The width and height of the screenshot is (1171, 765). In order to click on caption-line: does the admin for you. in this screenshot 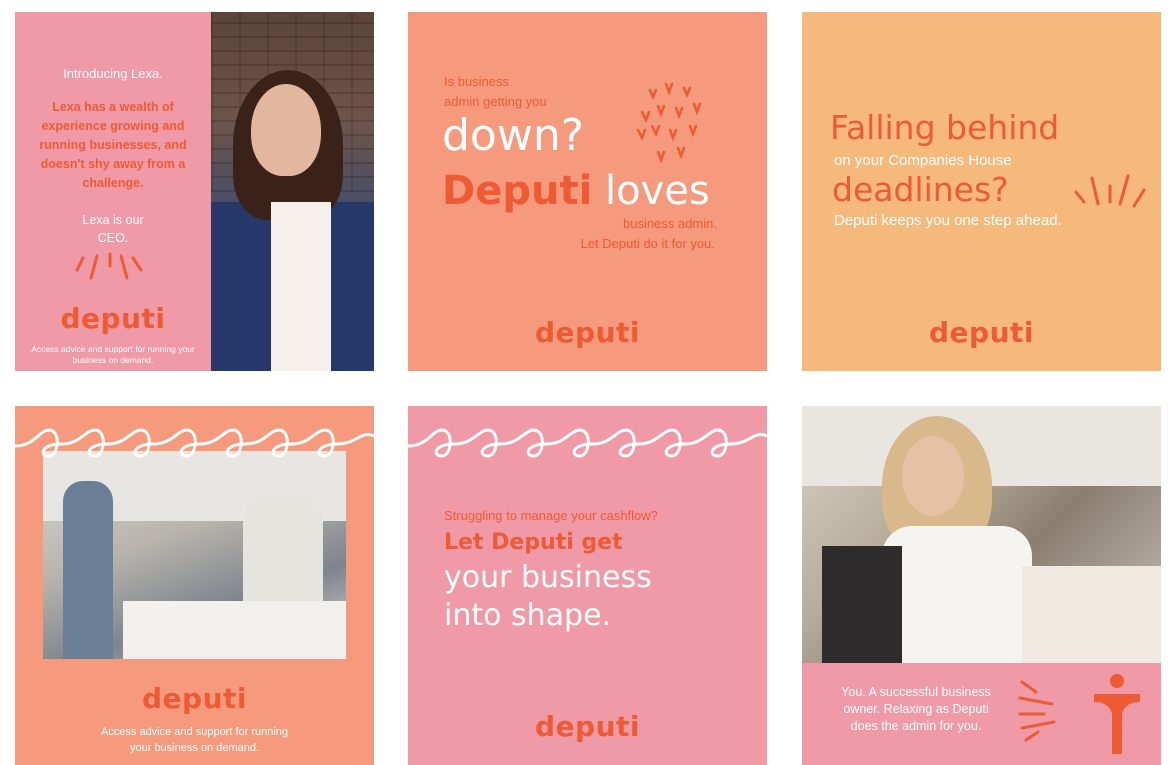, I will do `click(916, 726)`.